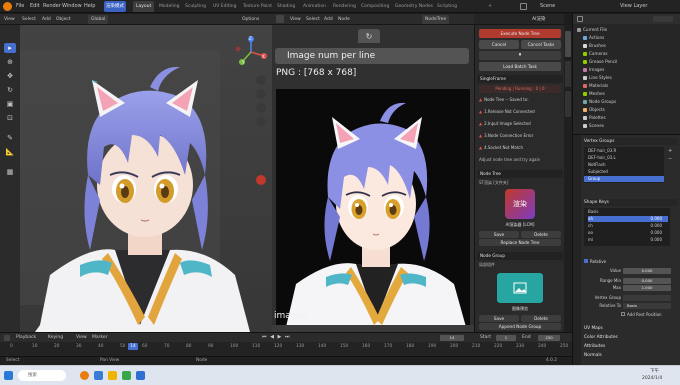 This screenshot has width=680, height=385. What do you see at coordinates (547, 6) in the screenshot?
I see `scene-selector: Scene` at bounding box center [547, 6].